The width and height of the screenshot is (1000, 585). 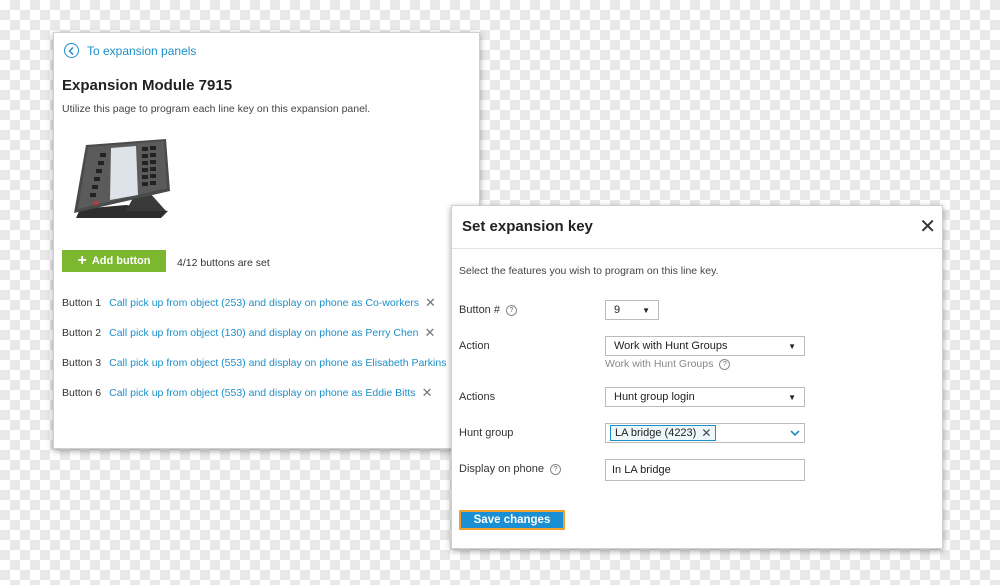 I want to click on plus-icon: +, so click(x=82, y=260).